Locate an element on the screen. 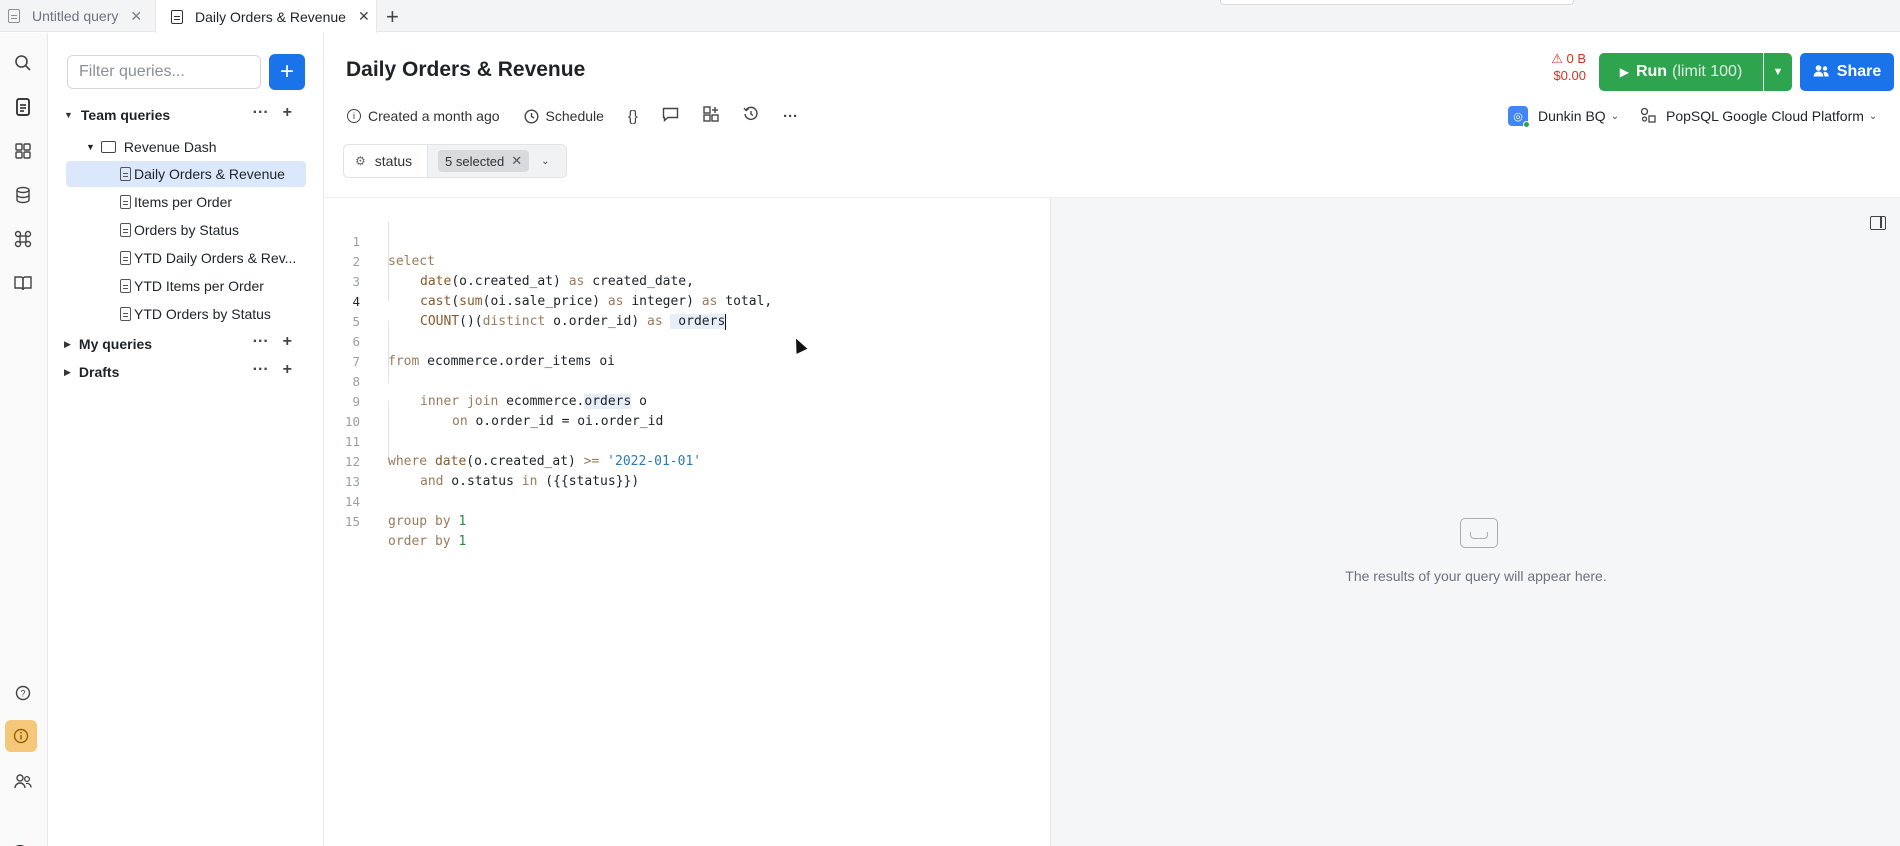 Image resolution: width=1900 pixels, height=846 pixels. left-rail: ? E is located at coordinates (24, 439).